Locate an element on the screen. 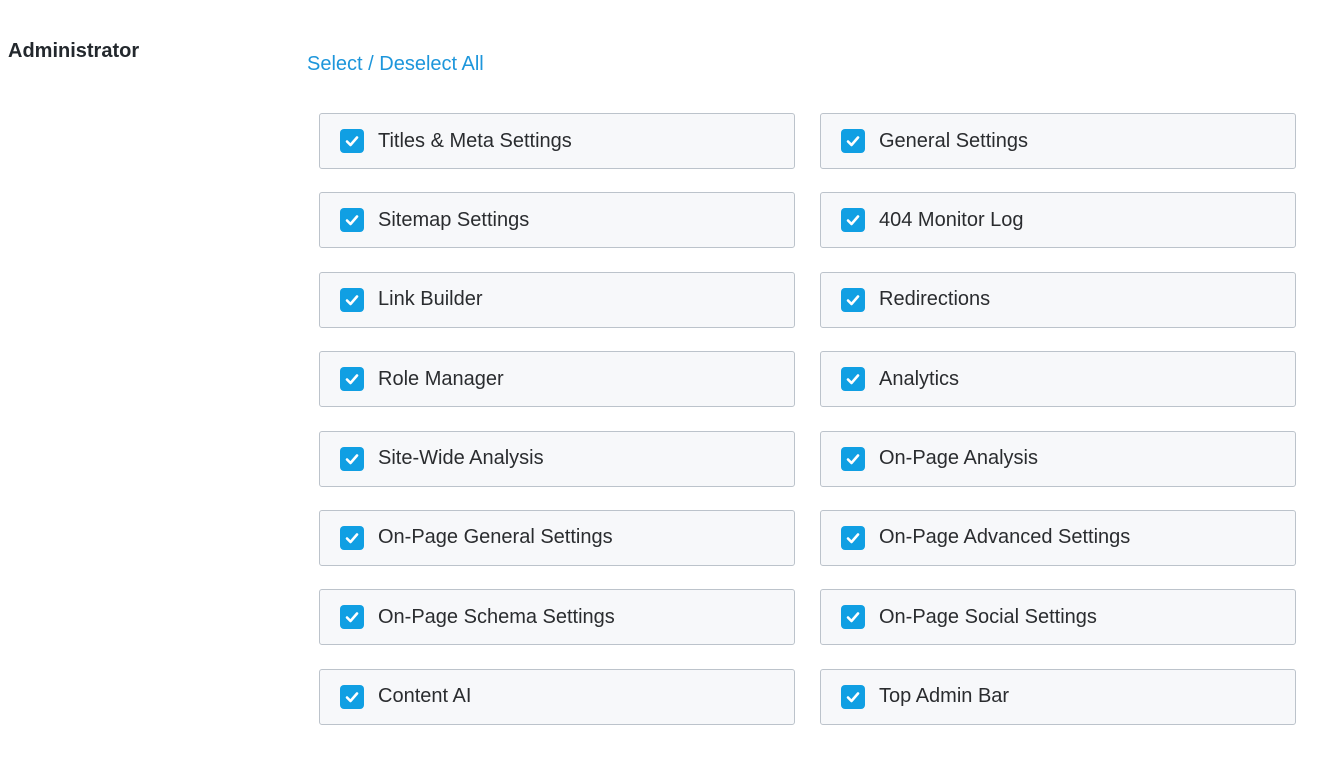  role-name: Administrator is located at coordinates (74, 51).